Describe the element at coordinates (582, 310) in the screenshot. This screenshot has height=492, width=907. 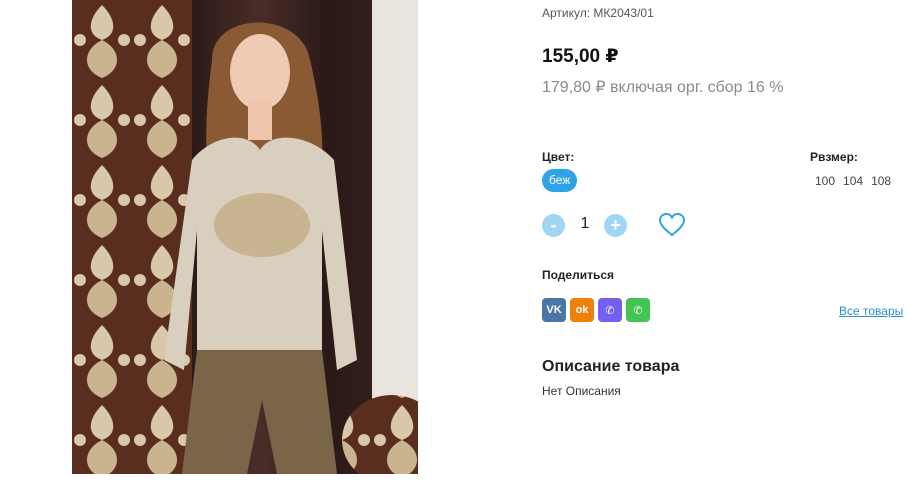
I see `odnoklassniki-icon: ok` at that location.